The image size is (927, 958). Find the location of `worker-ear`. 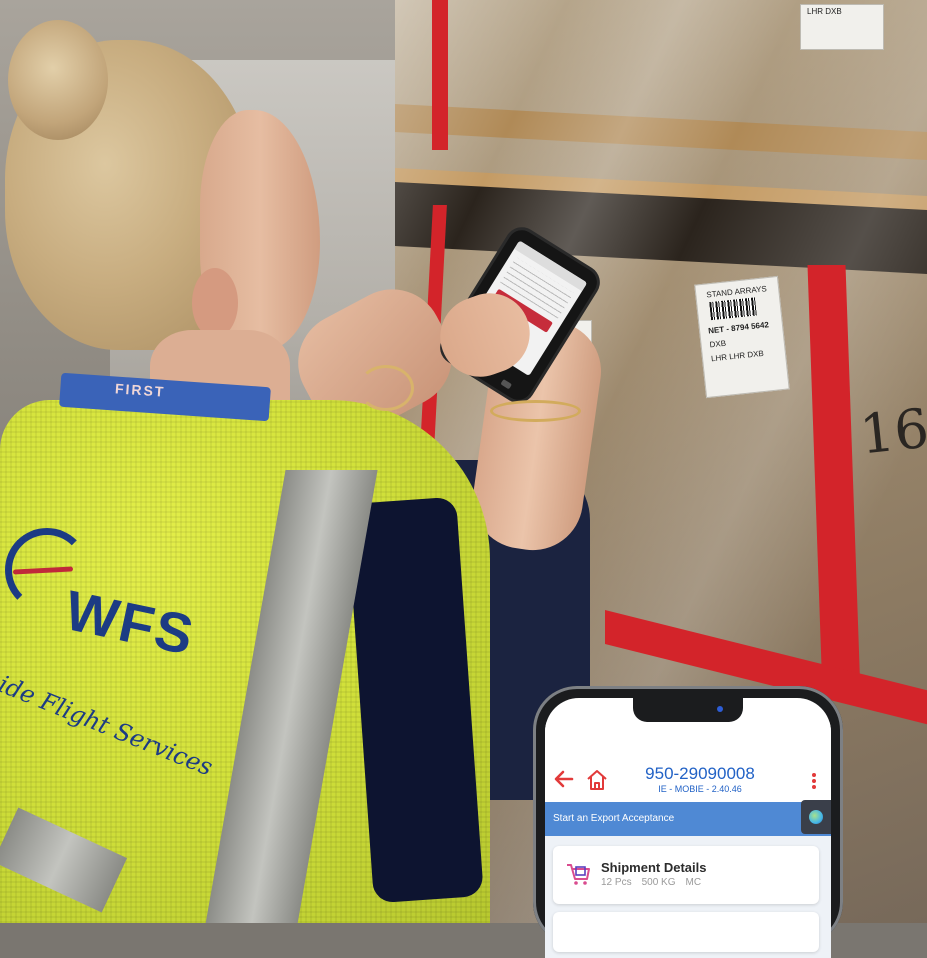

worker-ear is located at coordinates (215, 303).